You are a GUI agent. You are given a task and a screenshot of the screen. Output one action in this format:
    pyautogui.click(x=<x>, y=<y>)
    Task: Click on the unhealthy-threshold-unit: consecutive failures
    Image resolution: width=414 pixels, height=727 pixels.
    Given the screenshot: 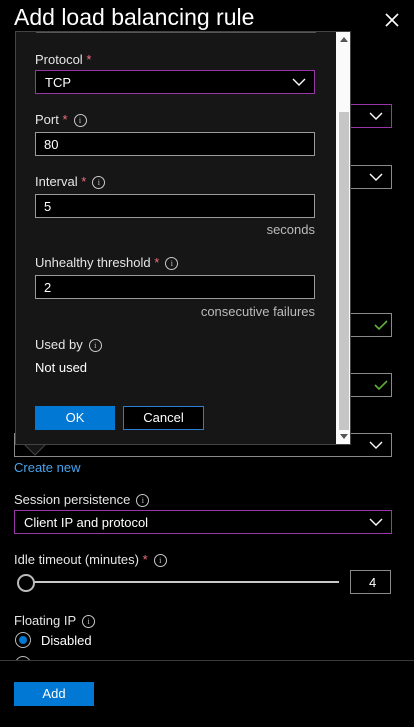 What is the action you would take?
    pyautogui.click(x=257, y=311)
    